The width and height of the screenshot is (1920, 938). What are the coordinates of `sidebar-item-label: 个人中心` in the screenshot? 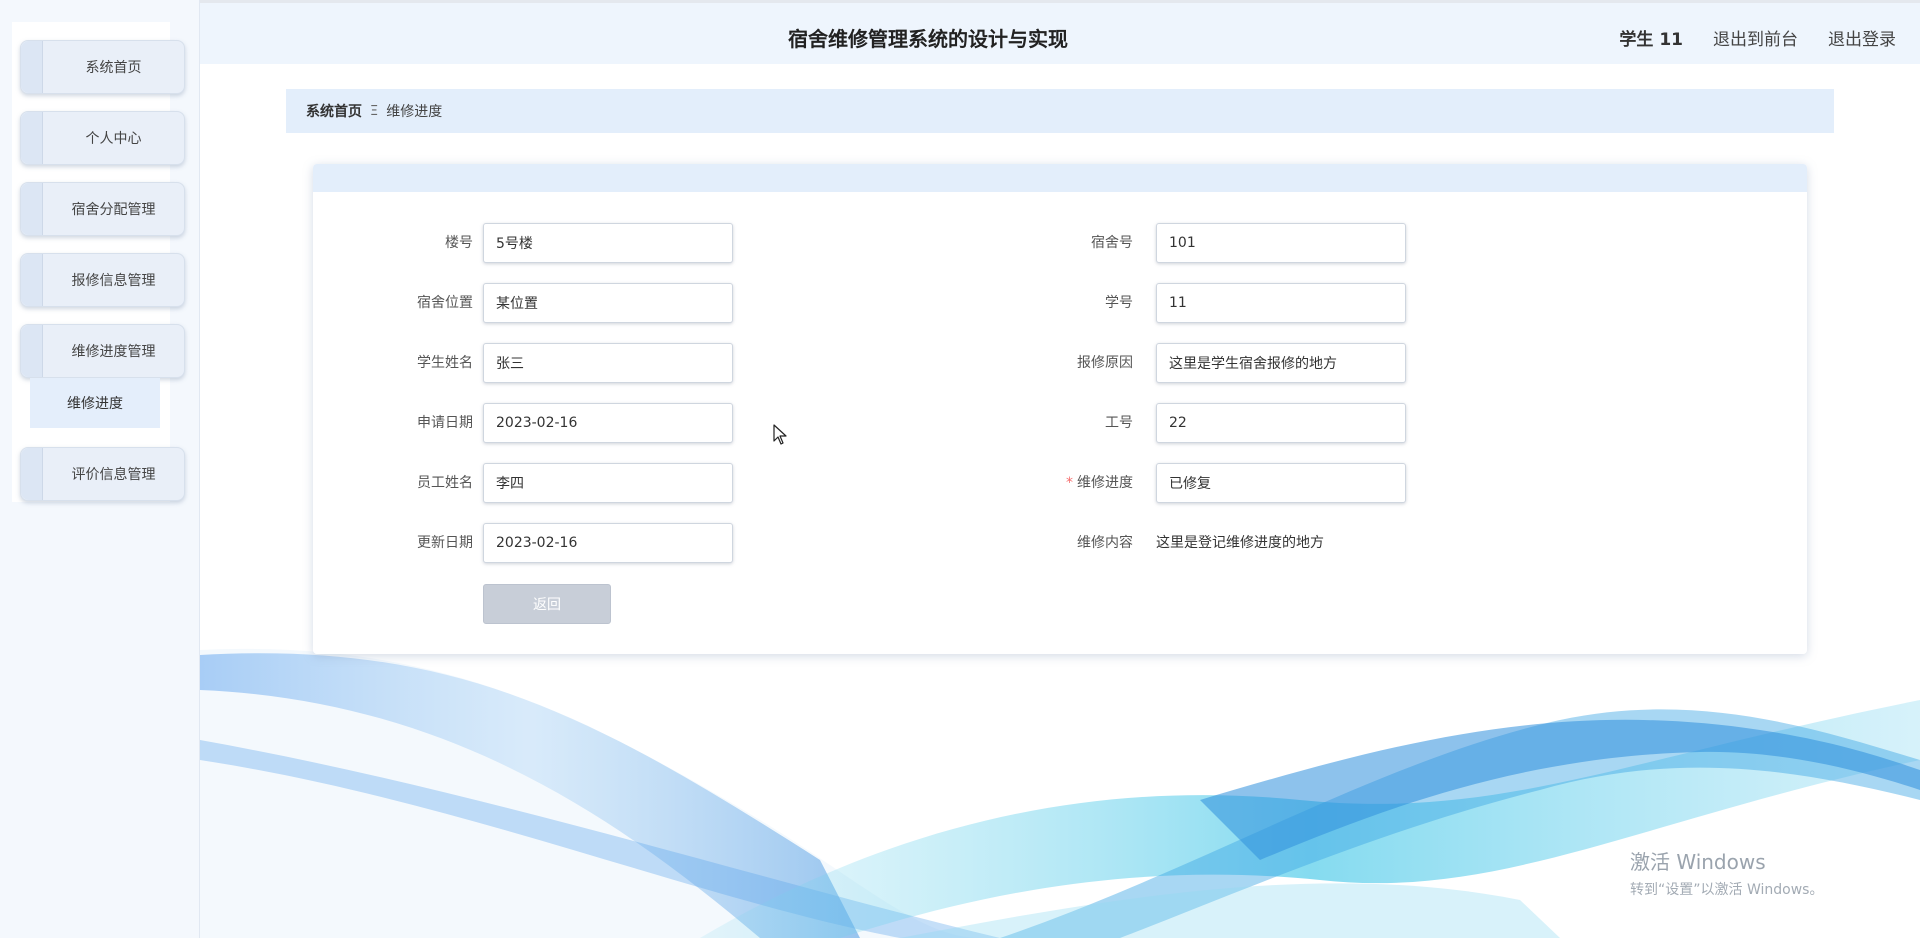 It's located at (113, 139).